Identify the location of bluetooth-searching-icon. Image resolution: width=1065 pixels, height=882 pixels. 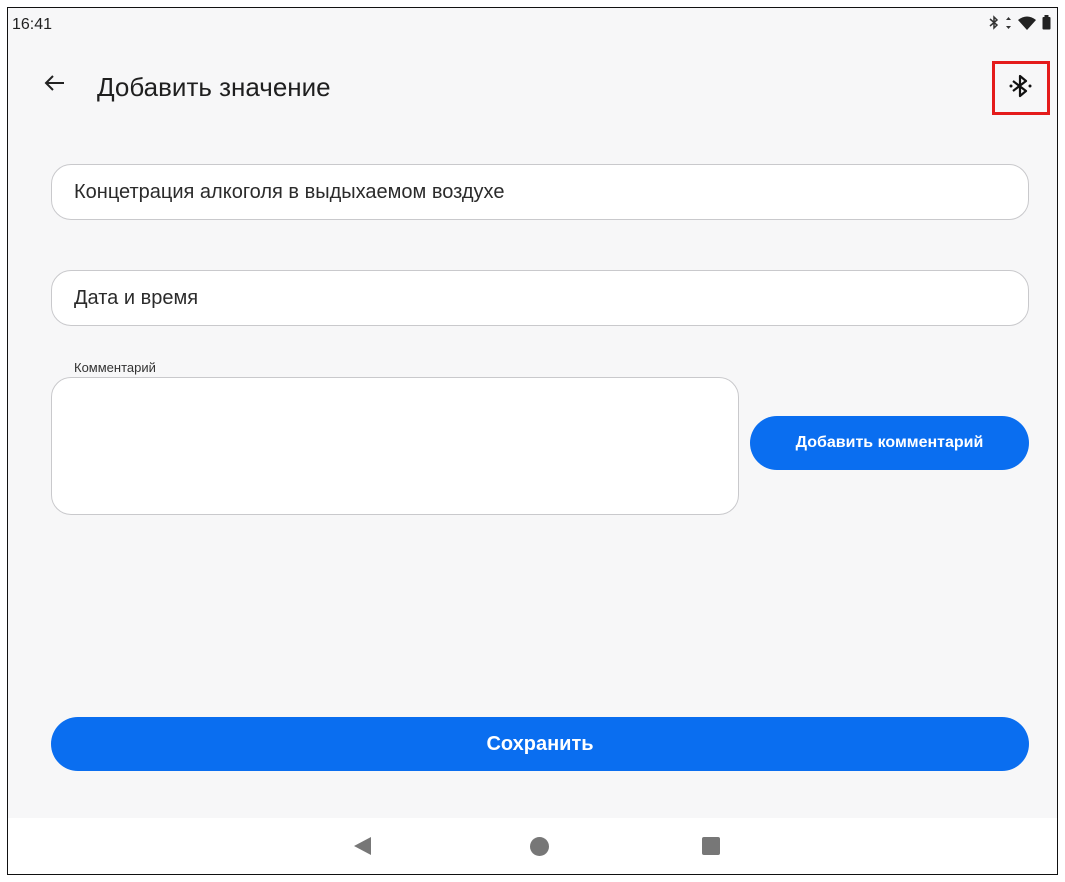
(1021, 88).